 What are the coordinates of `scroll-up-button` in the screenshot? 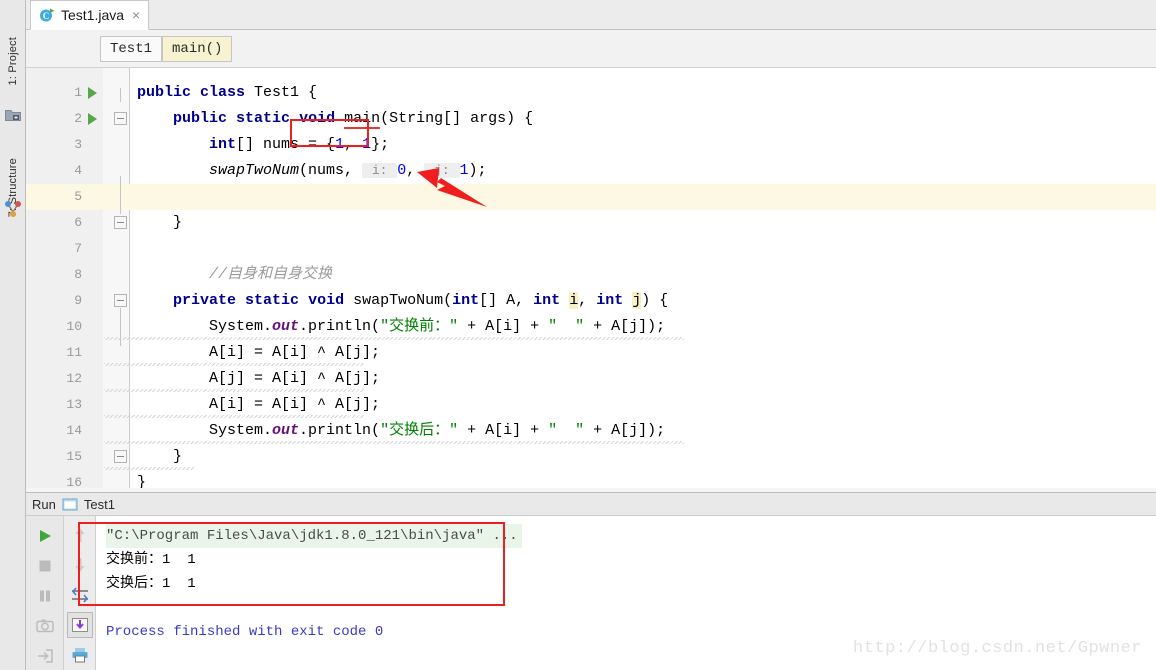 It's located at (80, 535).